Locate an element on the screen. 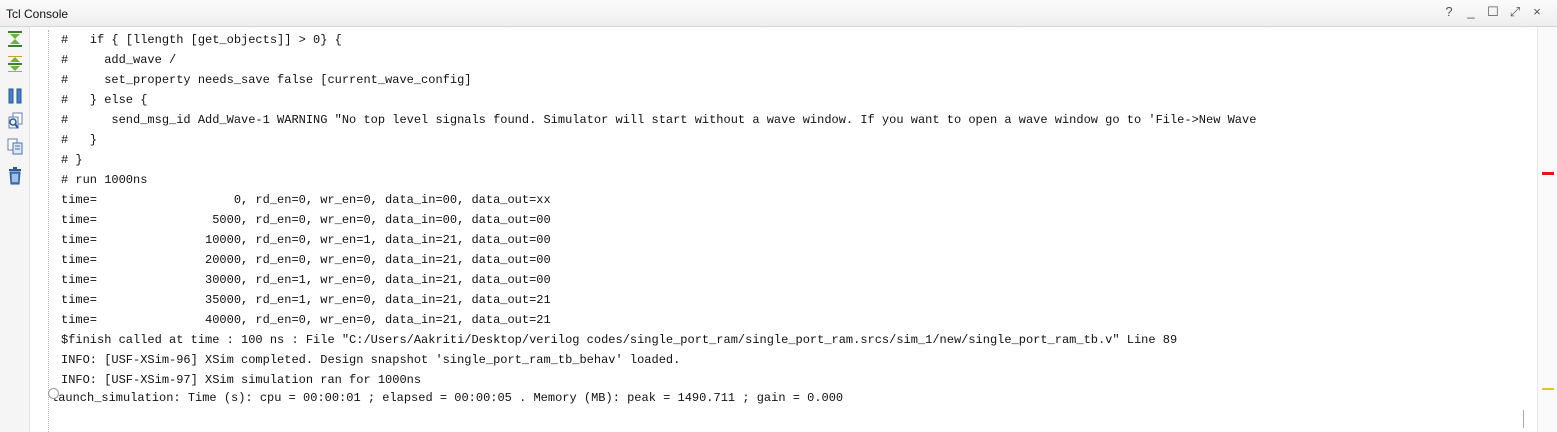 The height and width of the screenshot is (432, 1557). maximize-button: ☐ is located at coordinates (1493, 12).